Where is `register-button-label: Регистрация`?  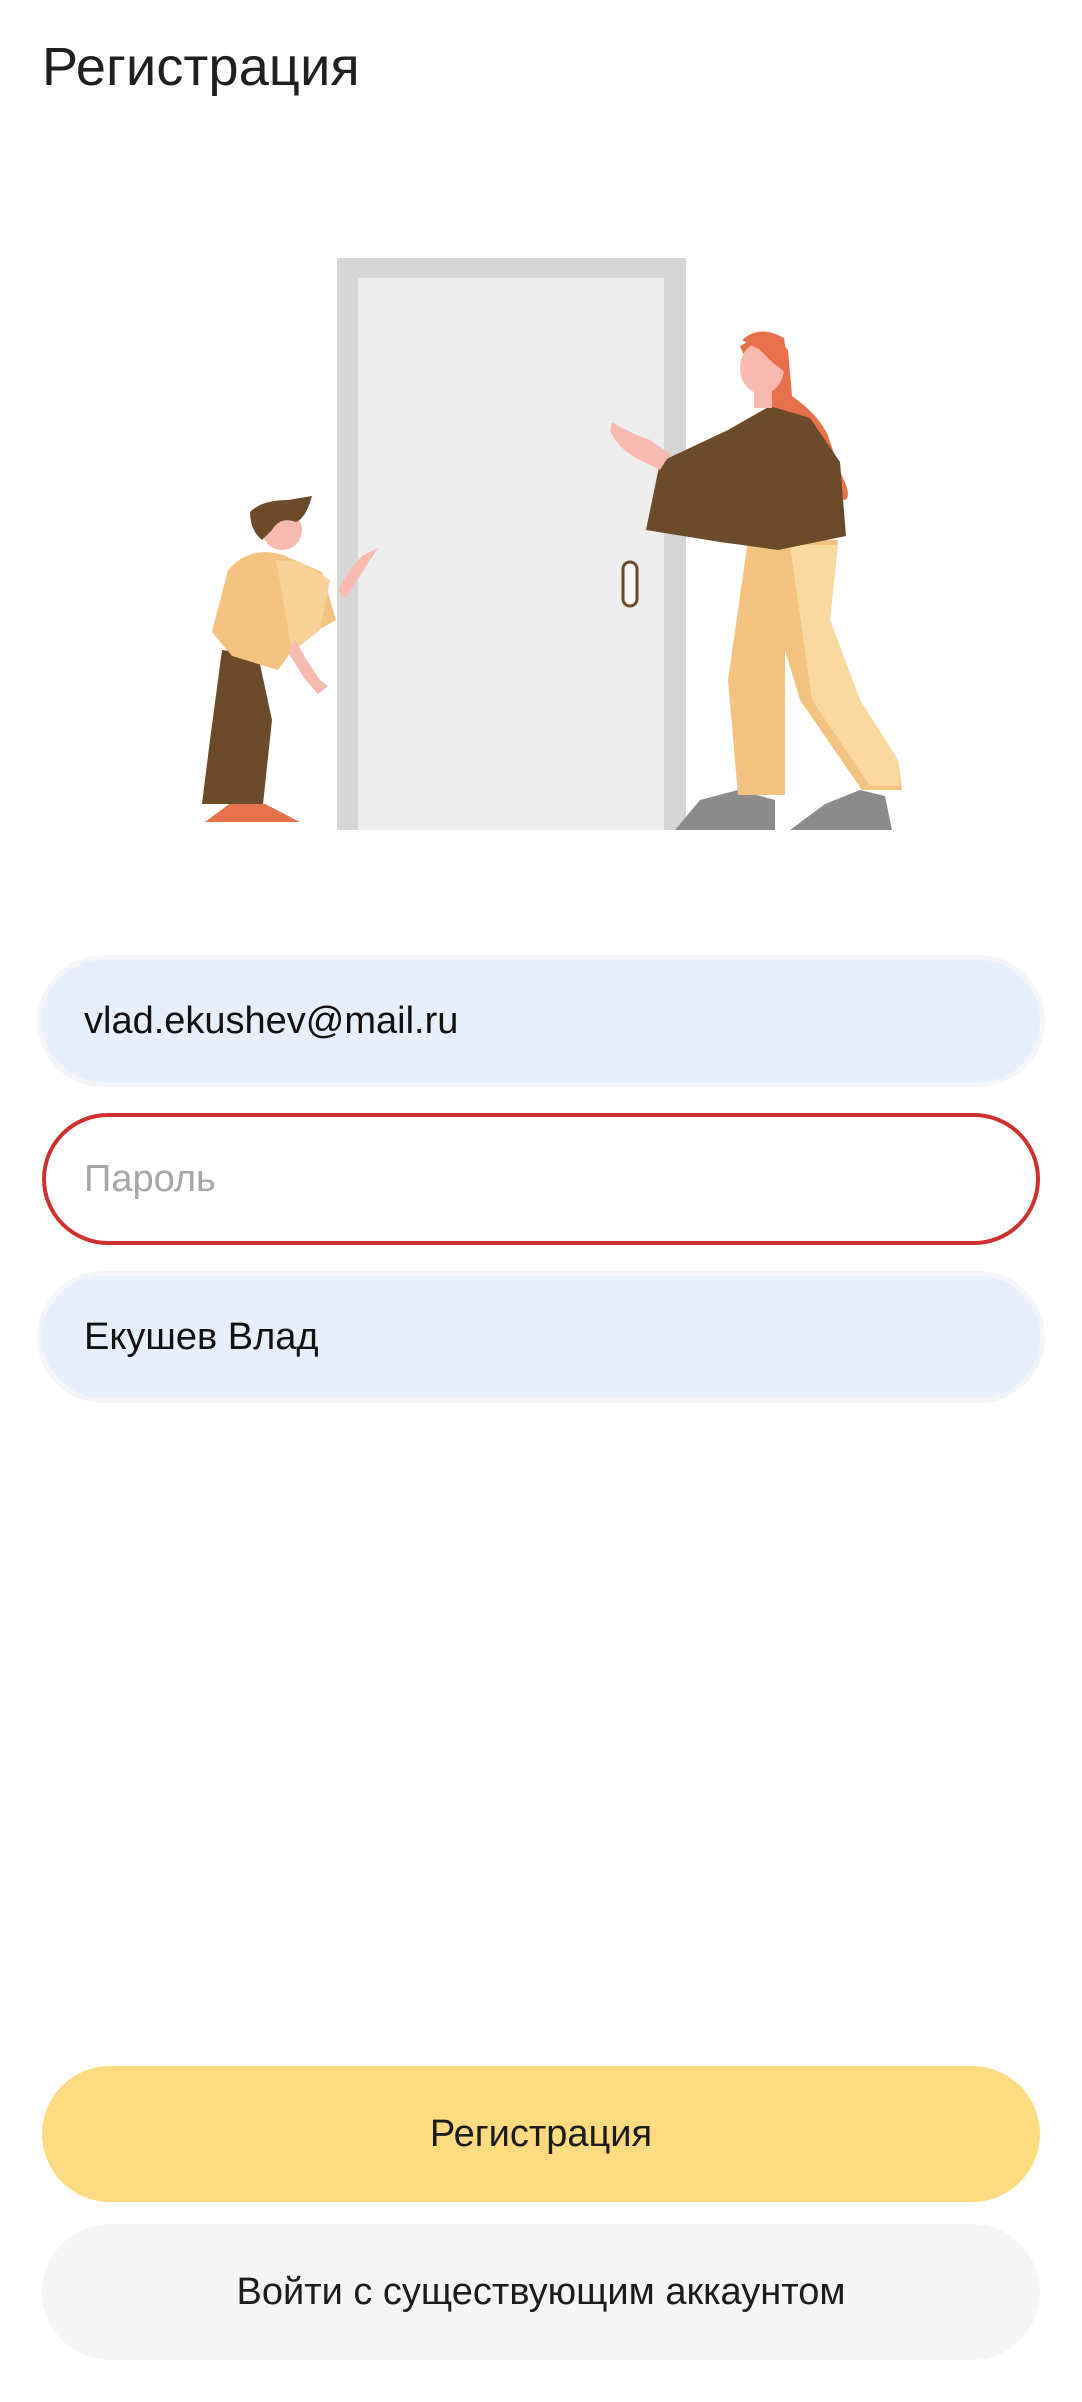 register-button-label: Регистрация is located at coordinates (541, 2133).